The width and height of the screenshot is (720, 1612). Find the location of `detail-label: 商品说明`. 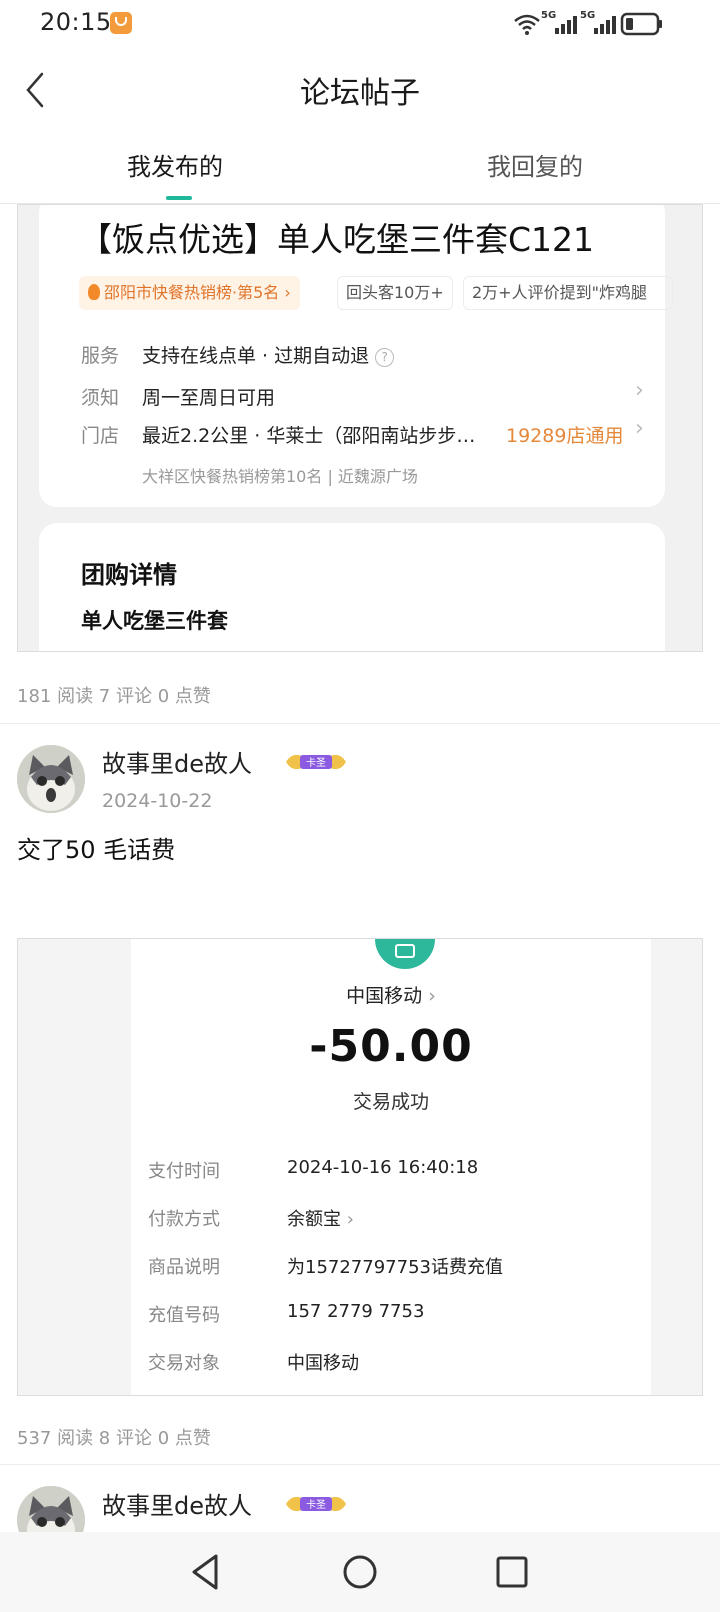

detail-label: 商品说明 is located at coordinates (184, 1267).